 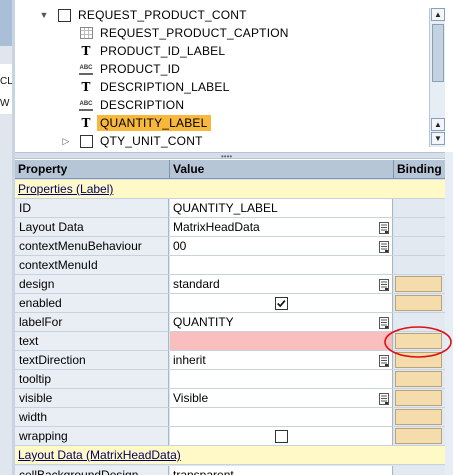 I want to click on scroll-down-icon: ▼, so click(x=438, y=138).